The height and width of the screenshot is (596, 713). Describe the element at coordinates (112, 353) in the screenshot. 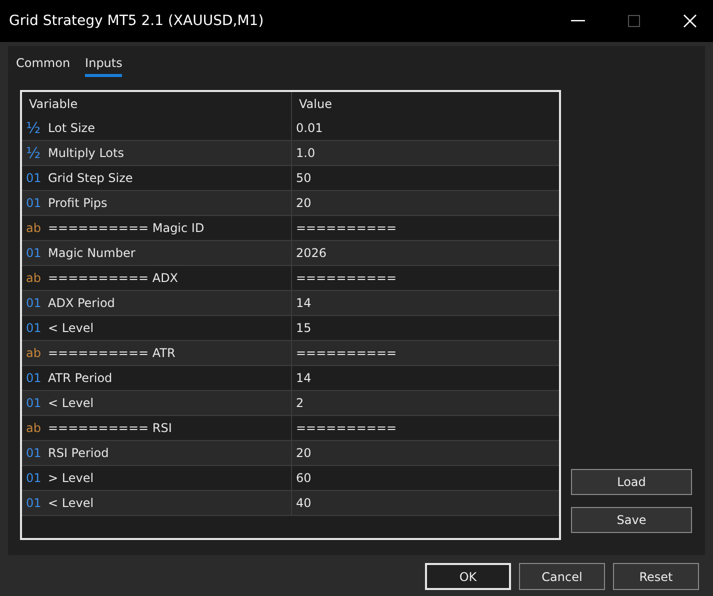

I see `variable-name: ========== ATR` at that location.